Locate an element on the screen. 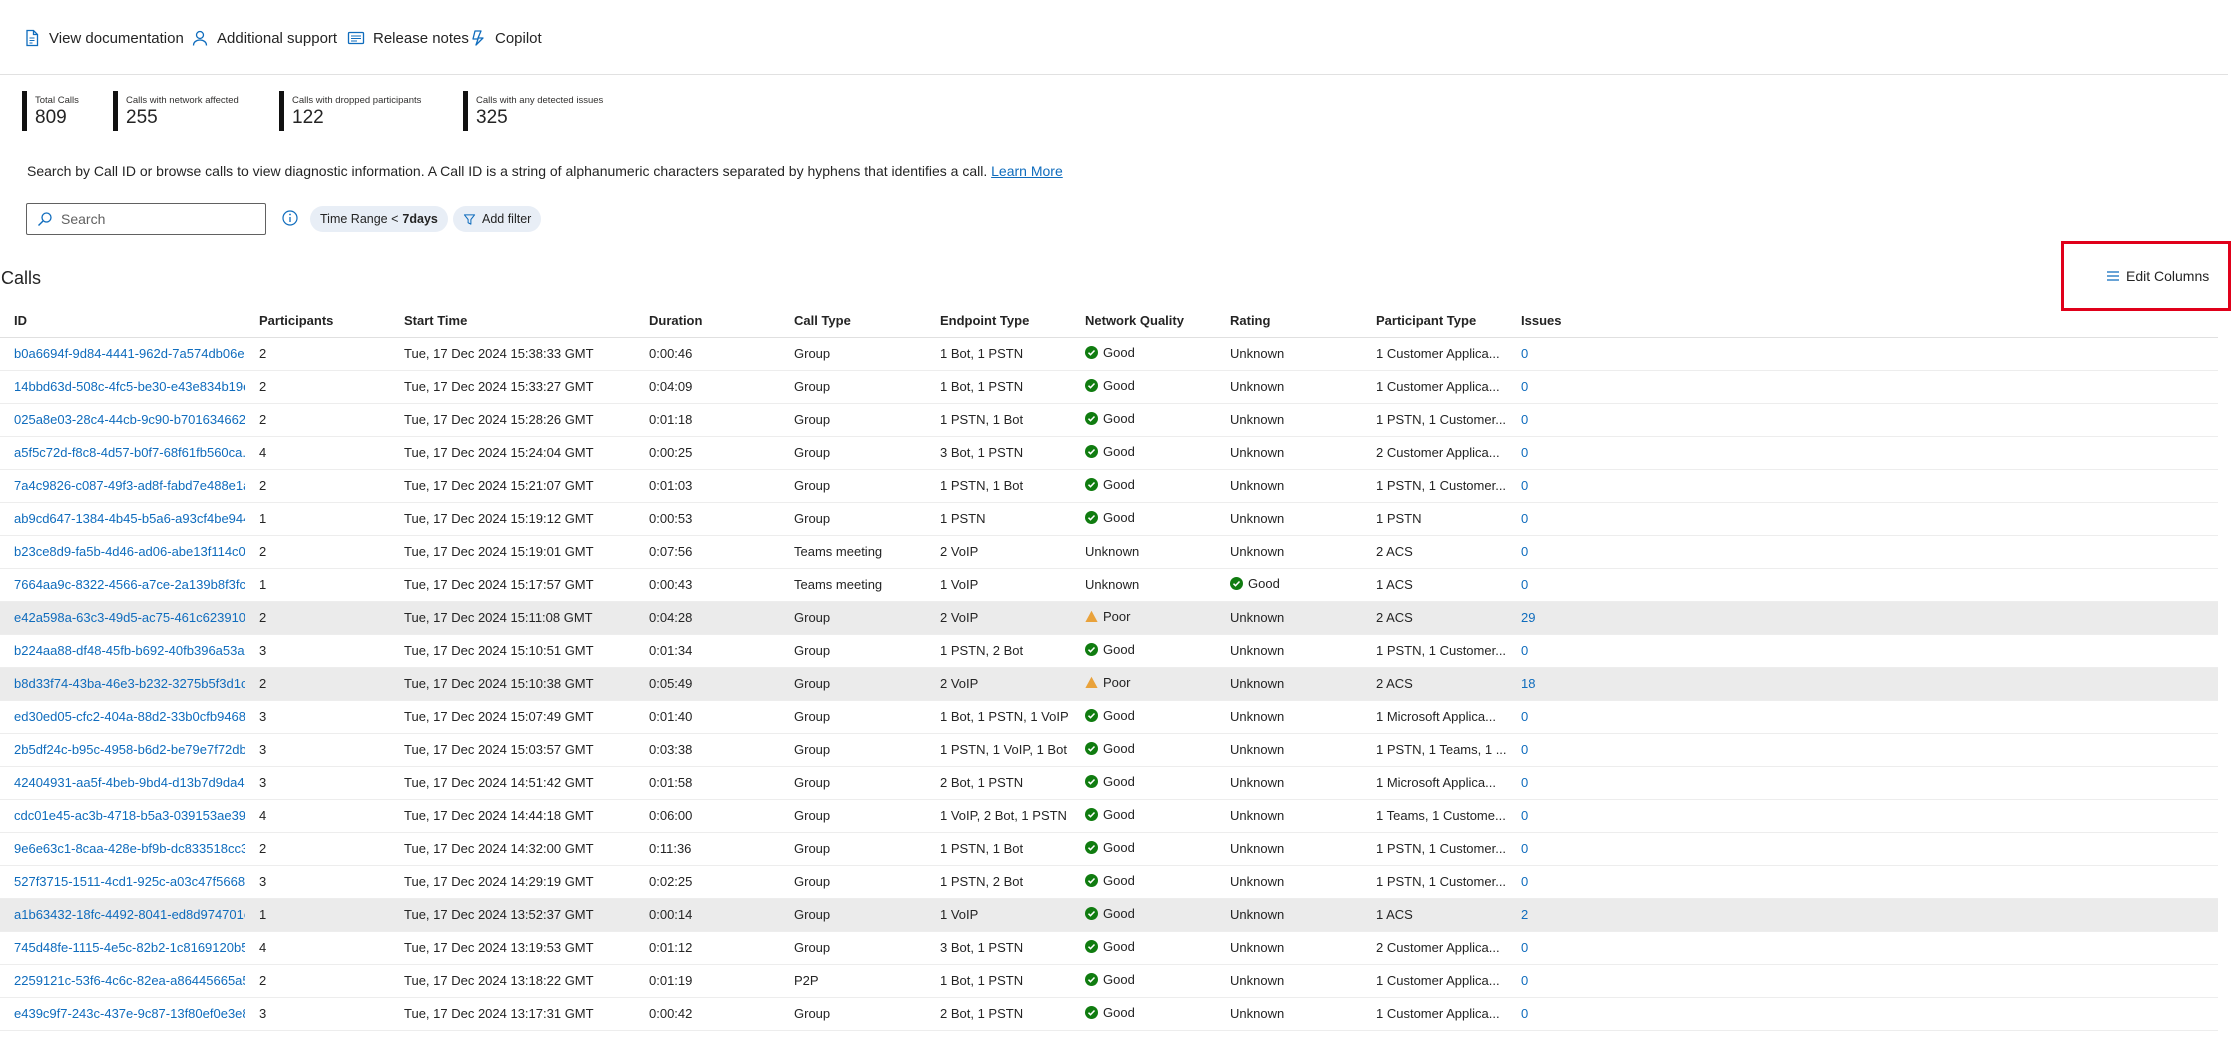 The height and width of the screenshot is (1039, 2237). column-header-endpoint-type: Endpoint Type is located at coordinates (998, 321).